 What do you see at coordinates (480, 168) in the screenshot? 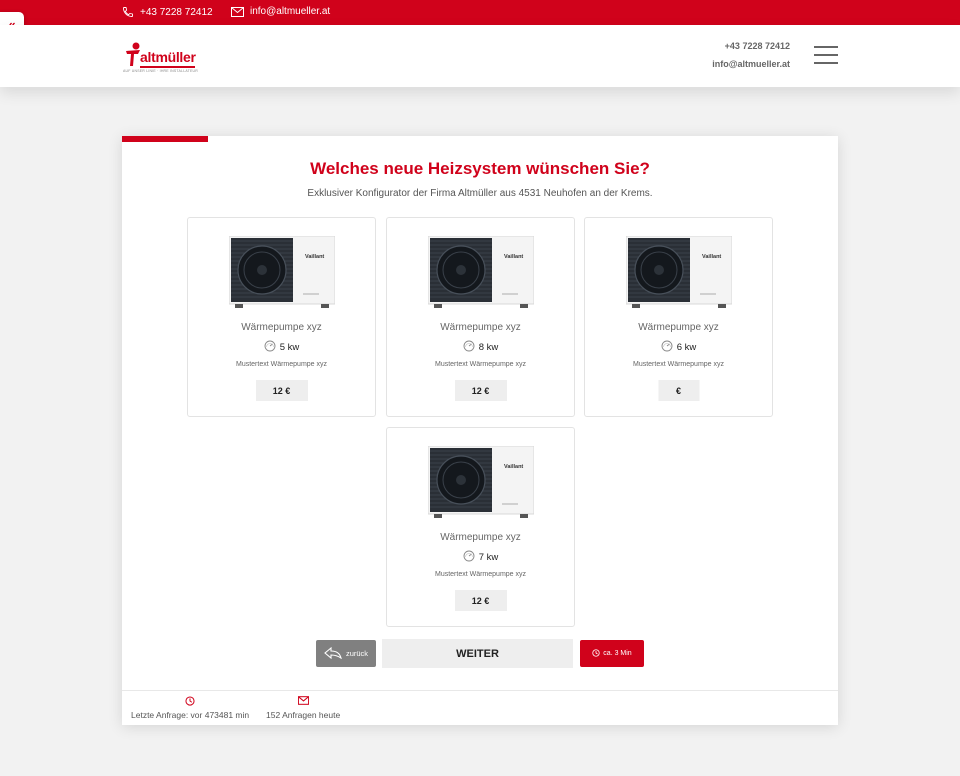
I see `configurator-title: Welches neue Heizsystem wünschen Sie?` at bounding box center [480, 168].